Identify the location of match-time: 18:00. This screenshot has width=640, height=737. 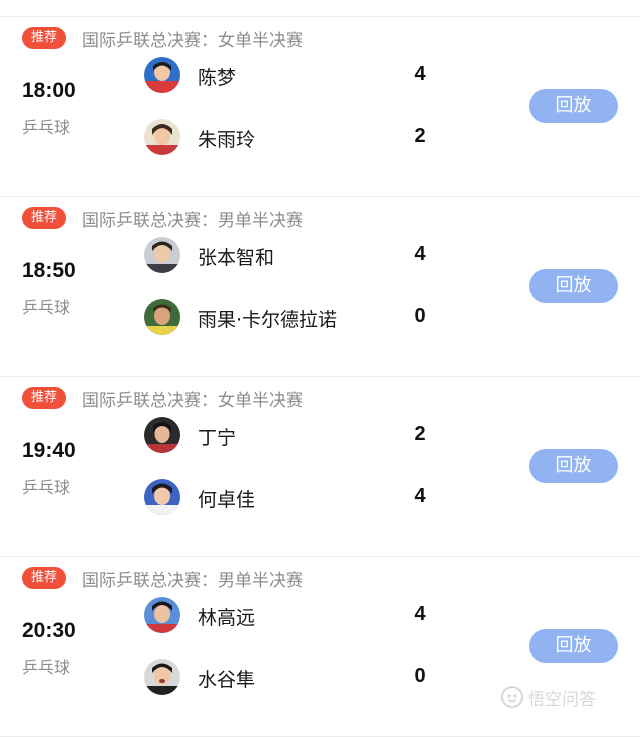
(49, 90).